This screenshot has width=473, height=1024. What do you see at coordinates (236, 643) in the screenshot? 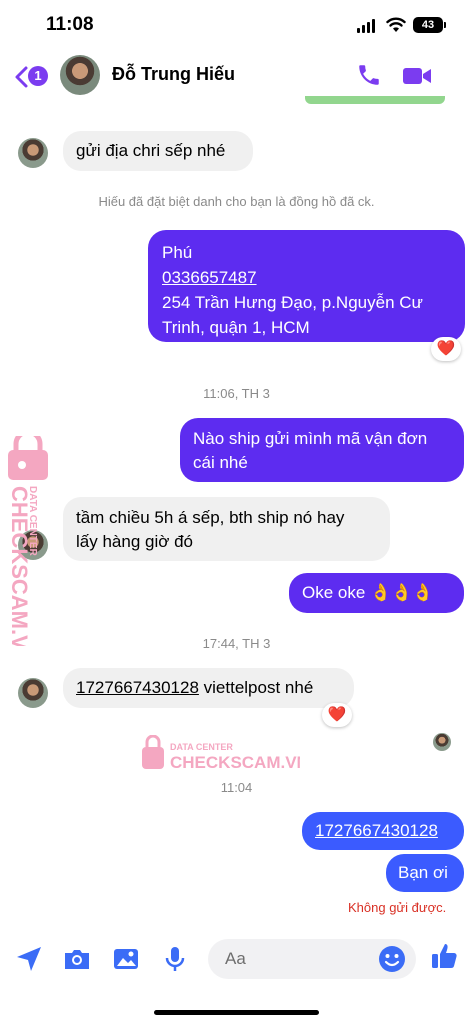
I see `timestamp: 17:44, TH 3` at bounding box center [236, 643].